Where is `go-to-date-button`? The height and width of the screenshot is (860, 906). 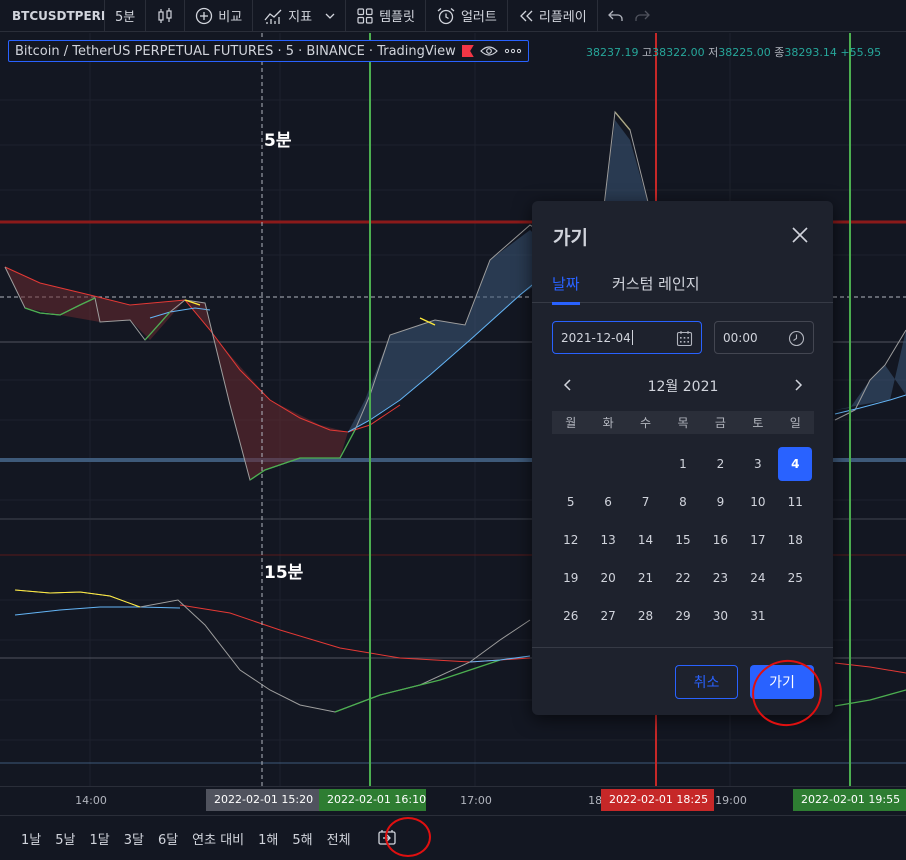
go-to-date-button is located at coordinates (387, 838).